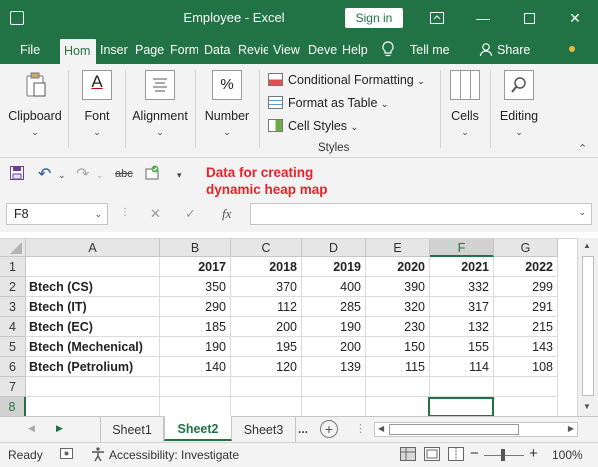 This screenshot has width=598, height=467. Describe the element at coordinates (266, 267) in the screenshot. I see `year-header-cell: 2018` at that location.